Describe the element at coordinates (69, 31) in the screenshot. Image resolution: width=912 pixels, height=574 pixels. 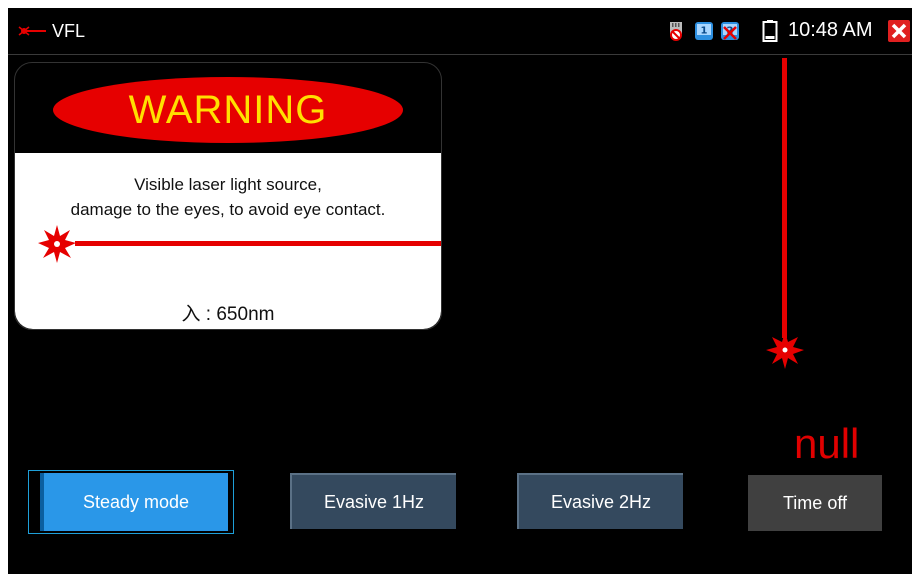
I see `app-title: VFL` at that location.